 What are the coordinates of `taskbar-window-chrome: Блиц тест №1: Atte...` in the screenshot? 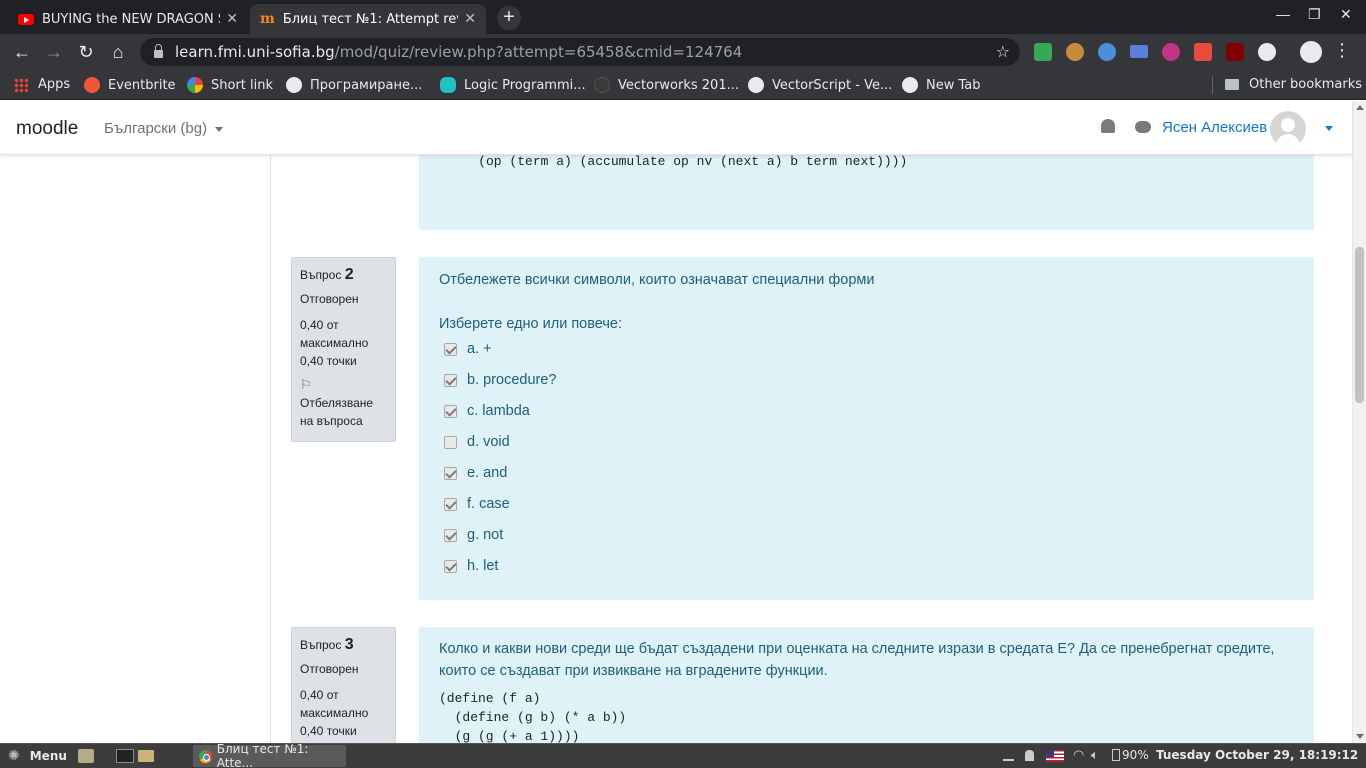 It's located at (269, 755).